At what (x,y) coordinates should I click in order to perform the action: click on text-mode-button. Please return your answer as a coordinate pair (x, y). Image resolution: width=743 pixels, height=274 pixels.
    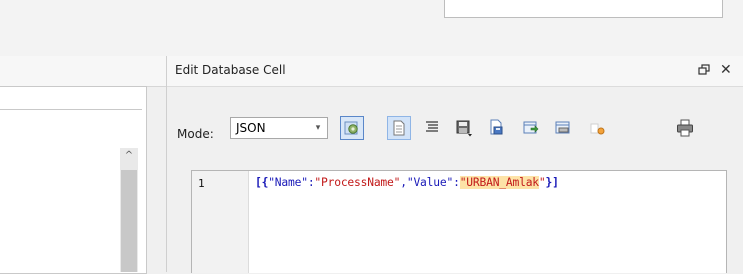
    Looking at the image, I should click on (399, 128).